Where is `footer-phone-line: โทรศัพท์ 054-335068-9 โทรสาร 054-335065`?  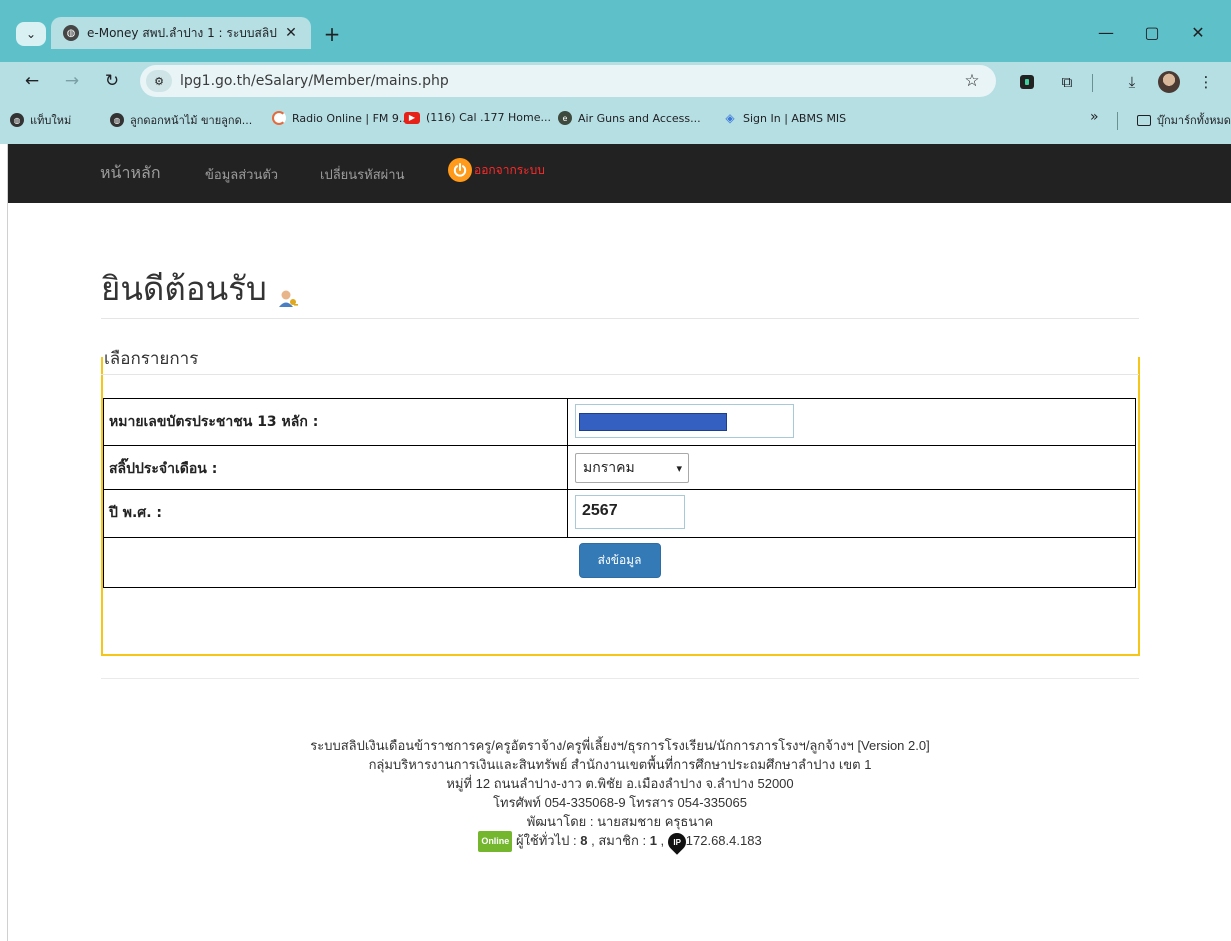 footer-phone-line: โทรศัพท์ 054-335068-9 โทรสาร 054-335065 is located at coordinates (620, 802).